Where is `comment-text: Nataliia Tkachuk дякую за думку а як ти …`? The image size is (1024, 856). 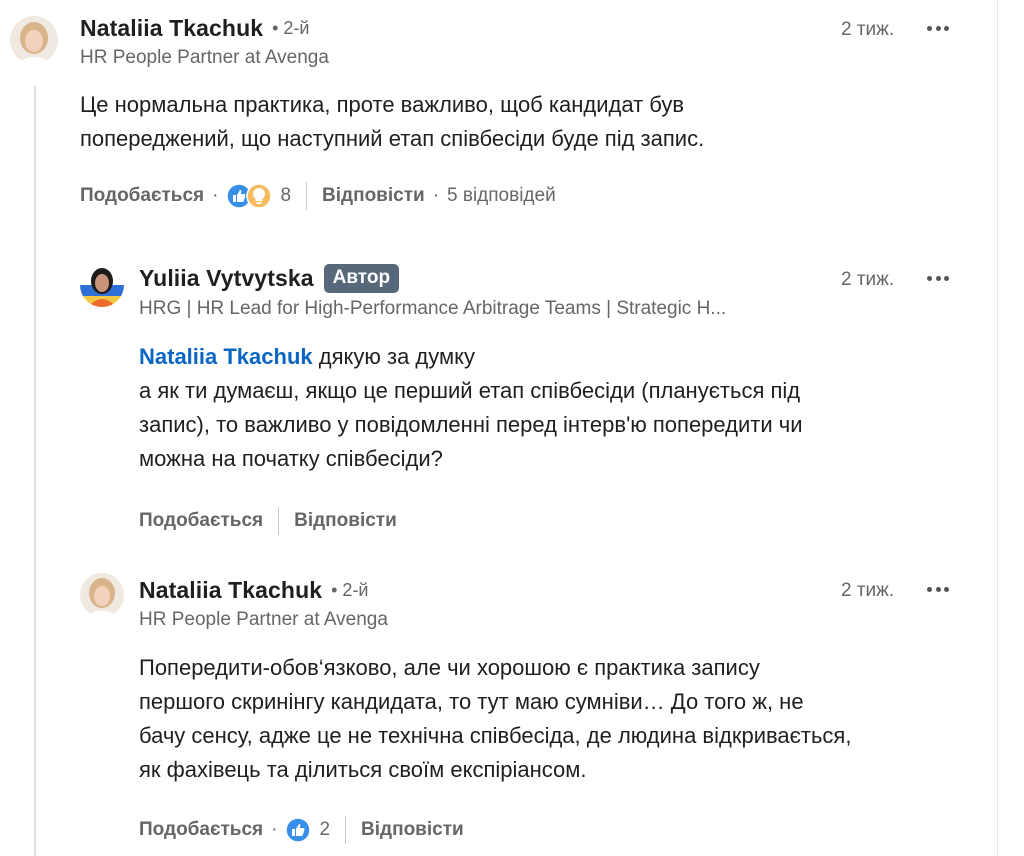
comment-text: Nataliia Tkachuk дякую за думку а як ти … is located at coordinates (471, 407).